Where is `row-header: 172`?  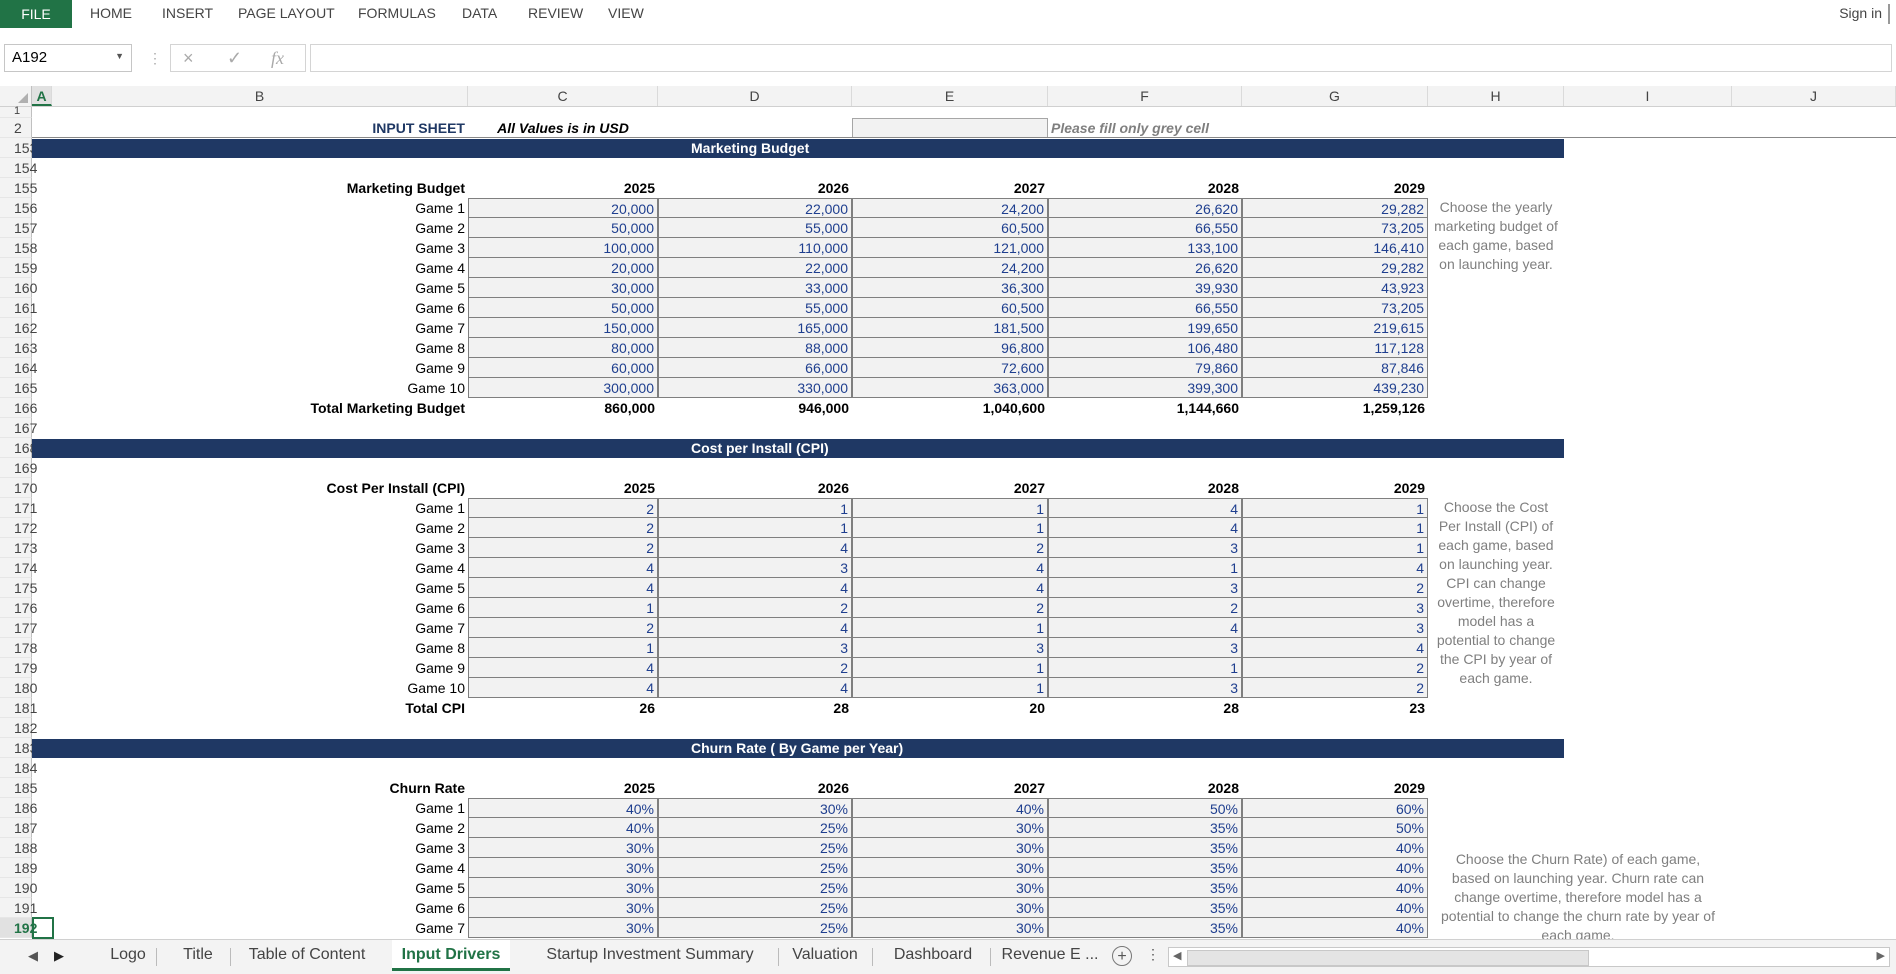
row-header: 172 is located at coordinates (18, 528).